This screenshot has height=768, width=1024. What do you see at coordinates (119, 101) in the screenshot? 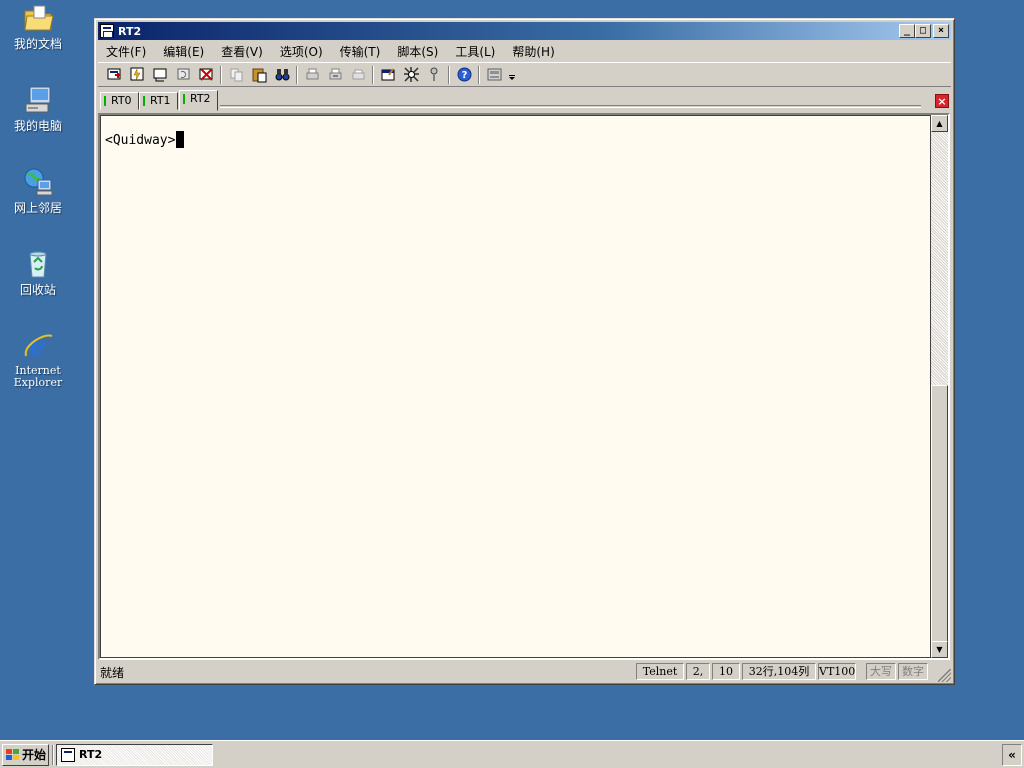
I see `tab-rt0: RT0` at bounding box center [119, 101].